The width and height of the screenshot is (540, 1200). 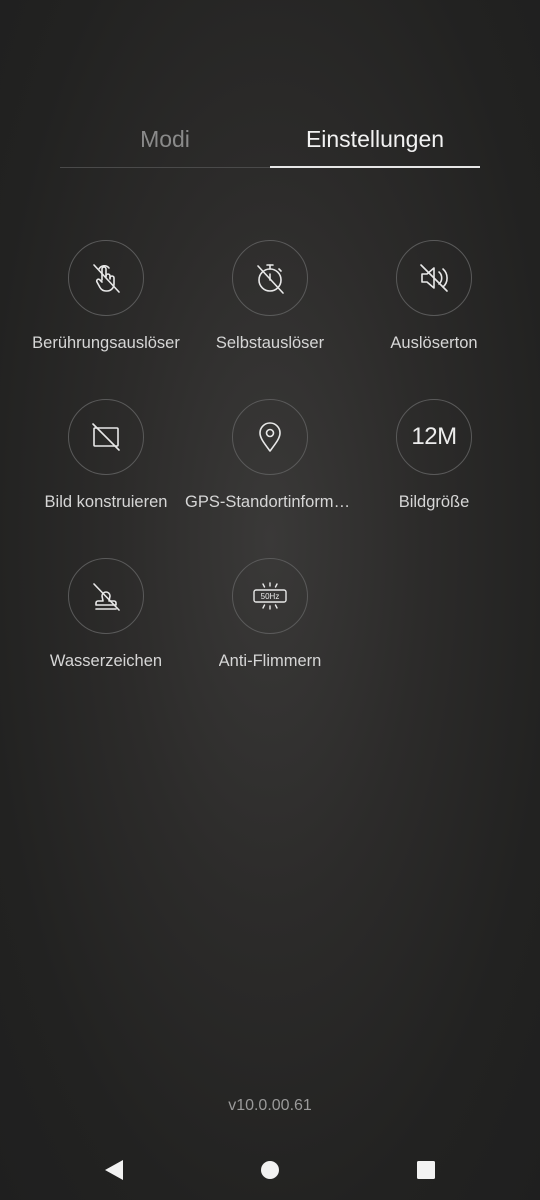 What do you see at coordinates (270, 437) in the screenshot?
I see `location-pin-icon` at bounding box center [270, 437].